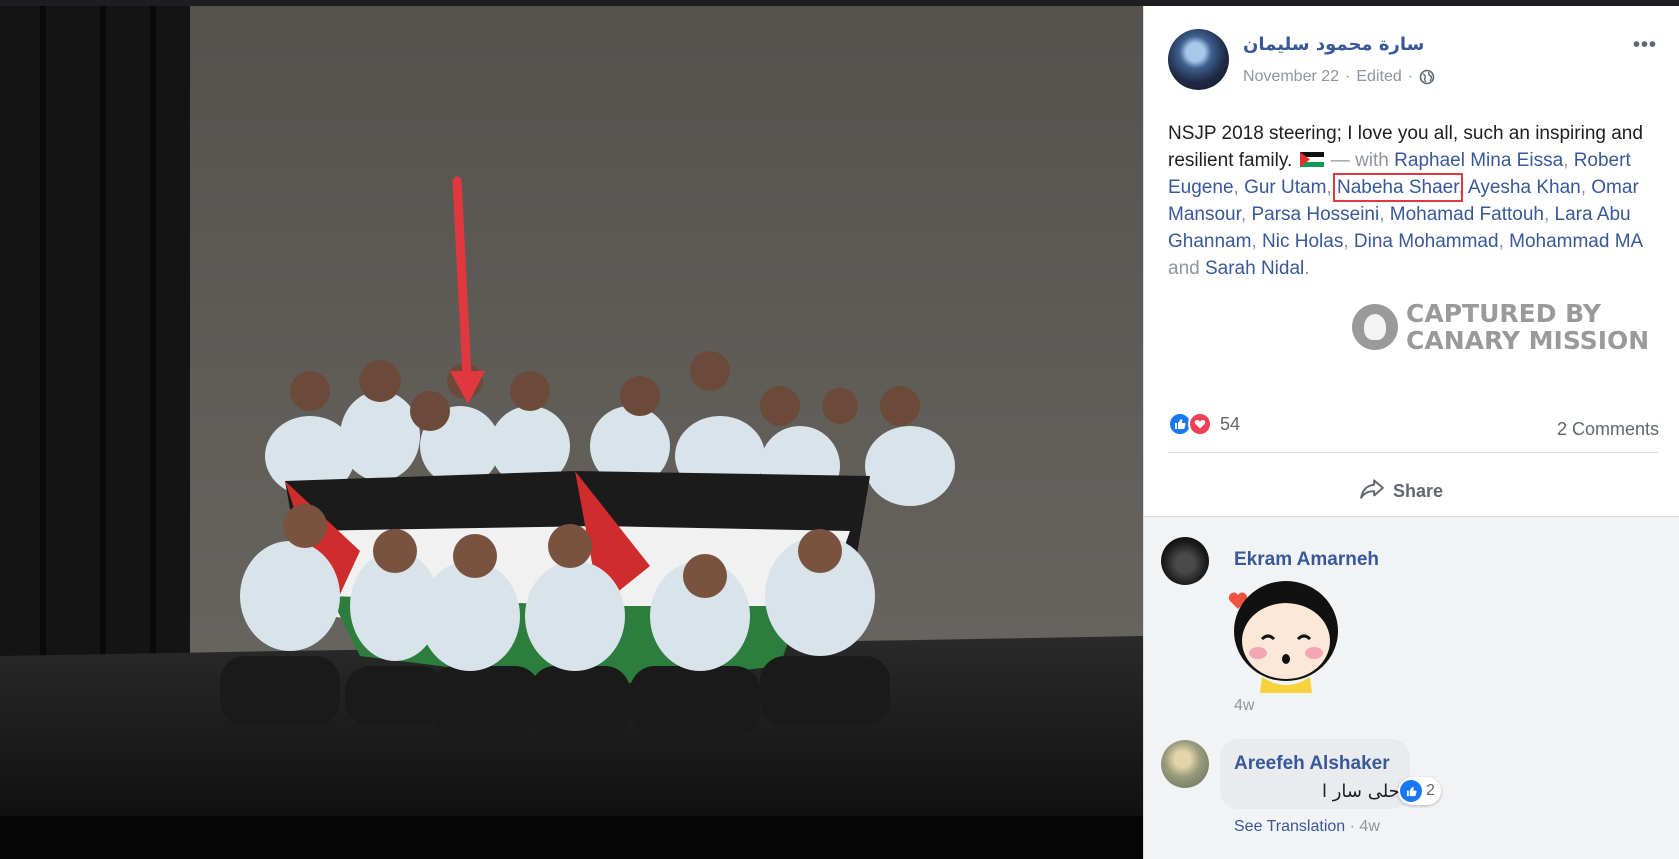  I want to click on comment-footer: See Translation · 4w, so click(1307, 827).